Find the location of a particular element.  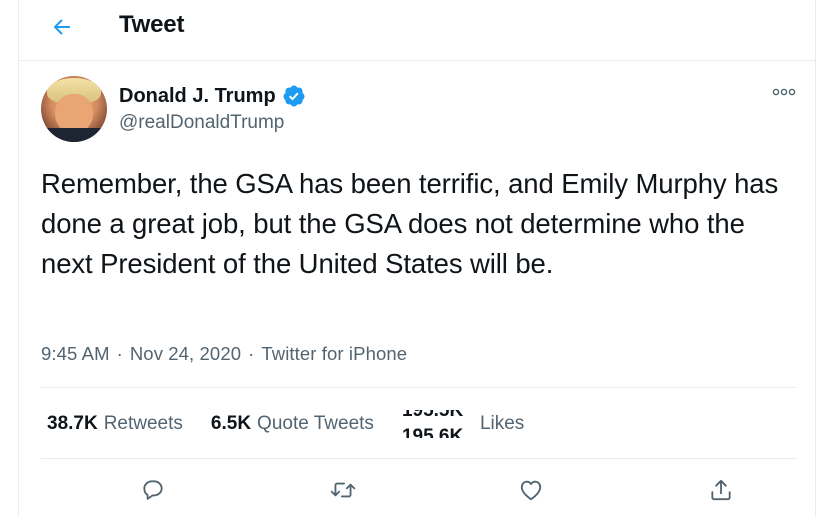

tweet-source: Twitter for iPhone is located at coordinates (334, 353).